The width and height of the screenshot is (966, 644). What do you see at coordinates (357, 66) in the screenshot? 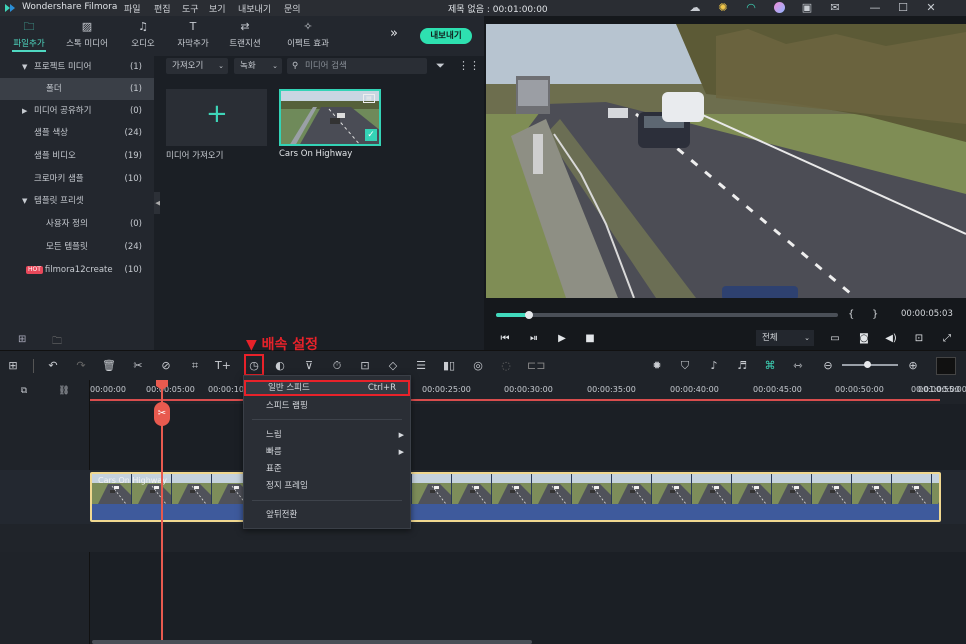
I see `search-input: ⚲ 미디어 검색` at bounding box center [357, 66].